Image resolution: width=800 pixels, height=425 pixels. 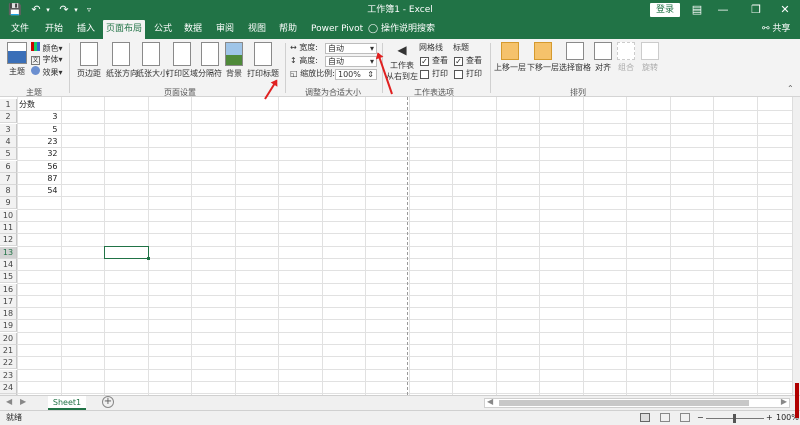 I want to click on row-header: 19, so click(x=8, y=326).